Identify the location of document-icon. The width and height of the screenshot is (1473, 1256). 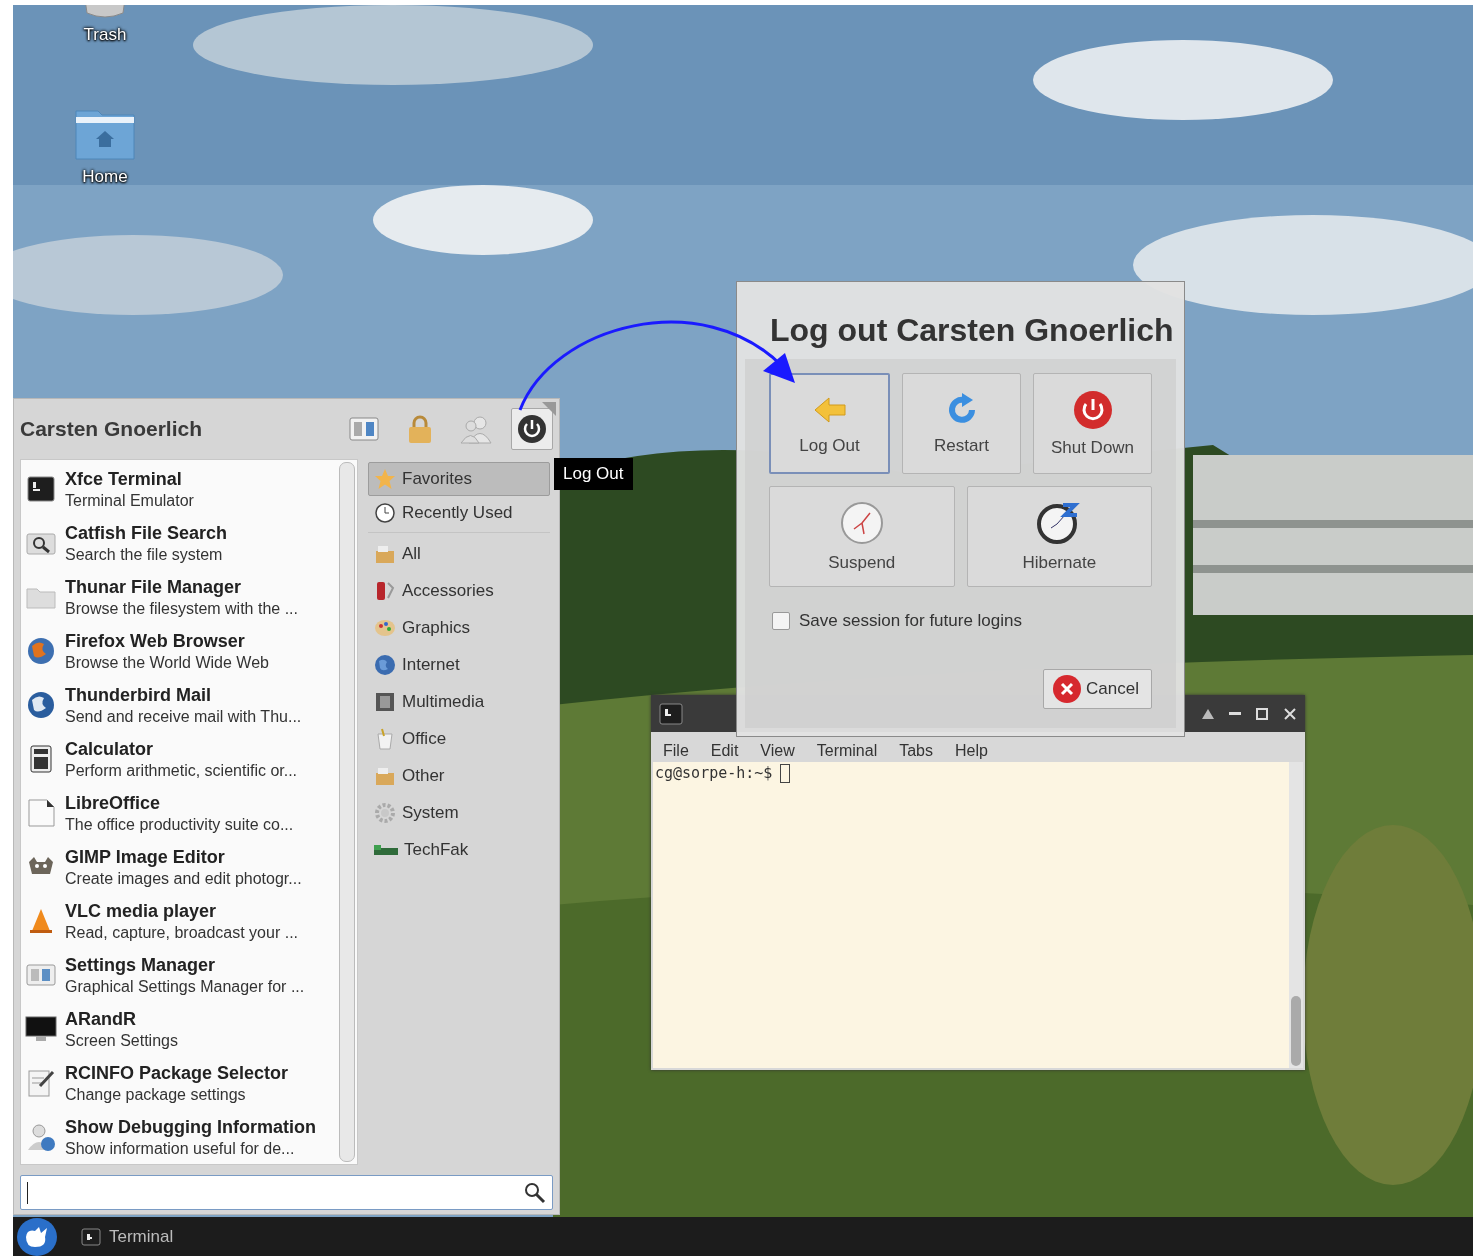
(41, 813).